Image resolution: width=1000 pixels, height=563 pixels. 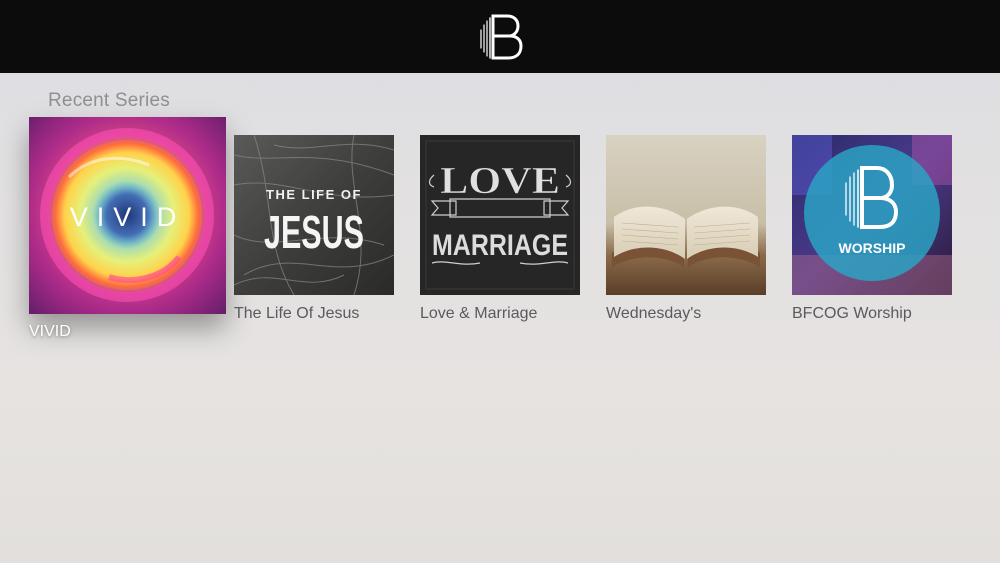 What do you see at coordinates (314, 194) in the screenshot?
I see `jesus-art-line1: THE LIFE OF` at bounding box center [314, 194].